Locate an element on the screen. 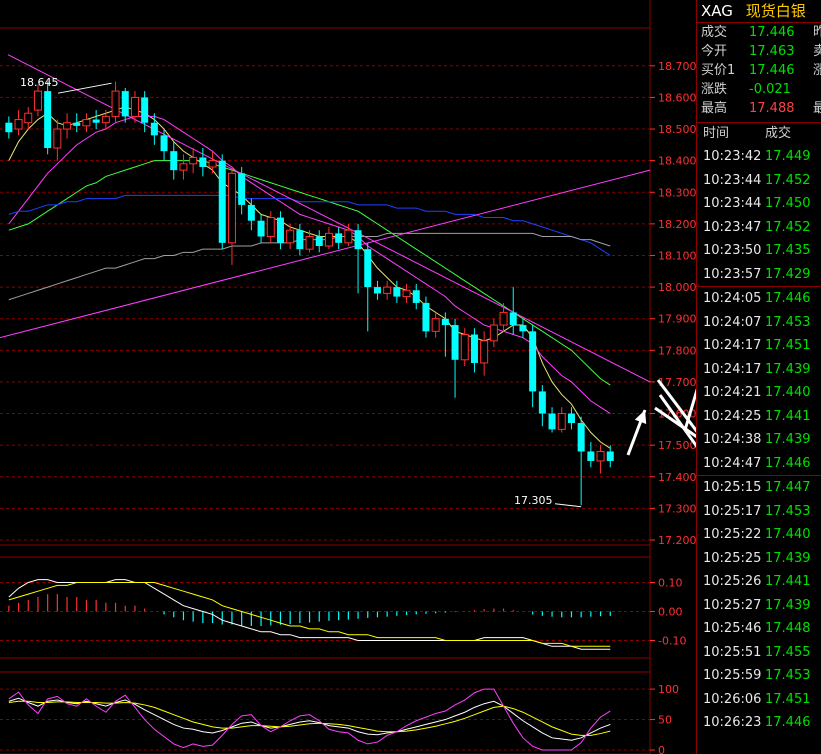 The image size is (821, 754). price-tick-label: 18.300 is located at coordinates (677, 192).